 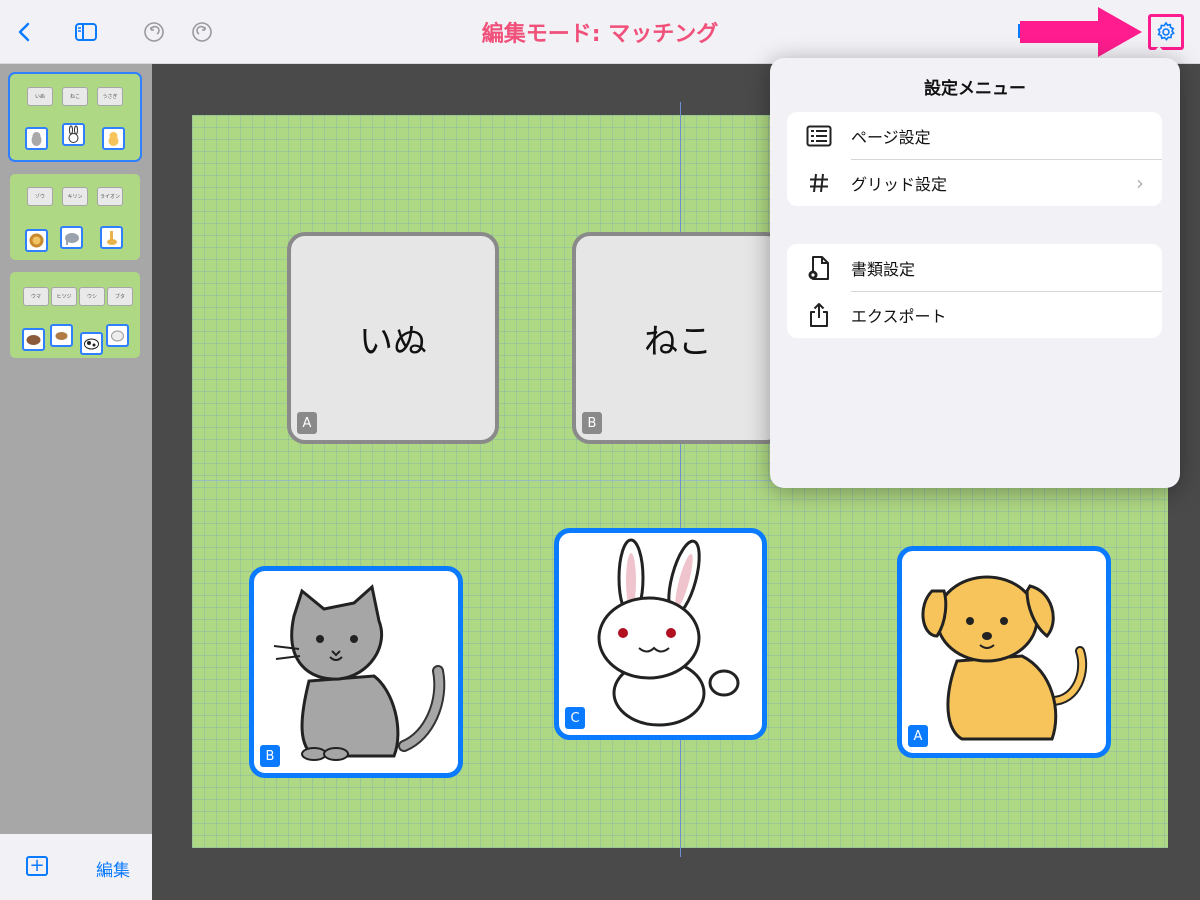 I want to click on menu-item-label: グリッド設定, so click(x=899, y=184).